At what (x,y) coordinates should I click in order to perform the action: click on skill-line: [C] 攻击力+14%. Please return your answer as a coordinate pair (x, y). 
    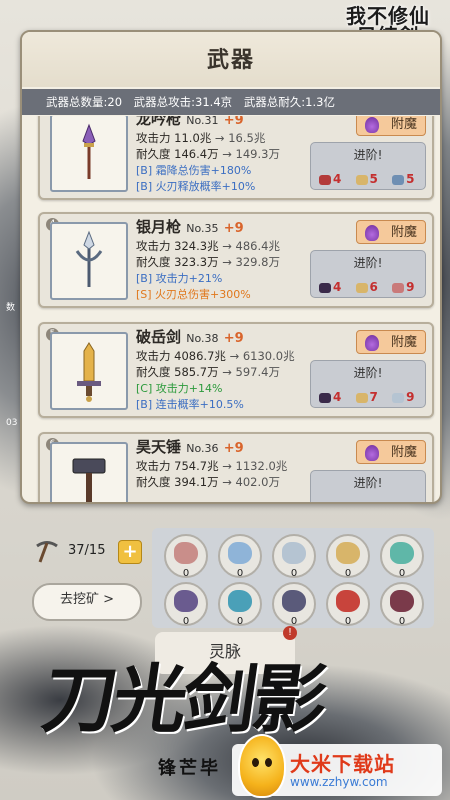
    Looking at the image, I should click on (179, 388).